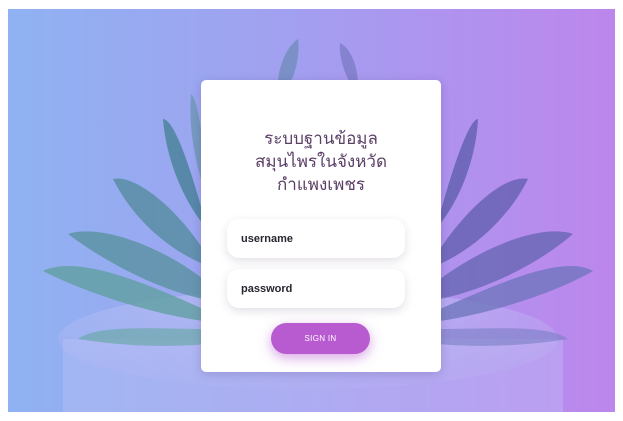 This screenshot has height=421, width=623. Describe the element at coordinates (321, 185) in the screenshot. I see `title-line-3: กำแพงเพชร` at that location.